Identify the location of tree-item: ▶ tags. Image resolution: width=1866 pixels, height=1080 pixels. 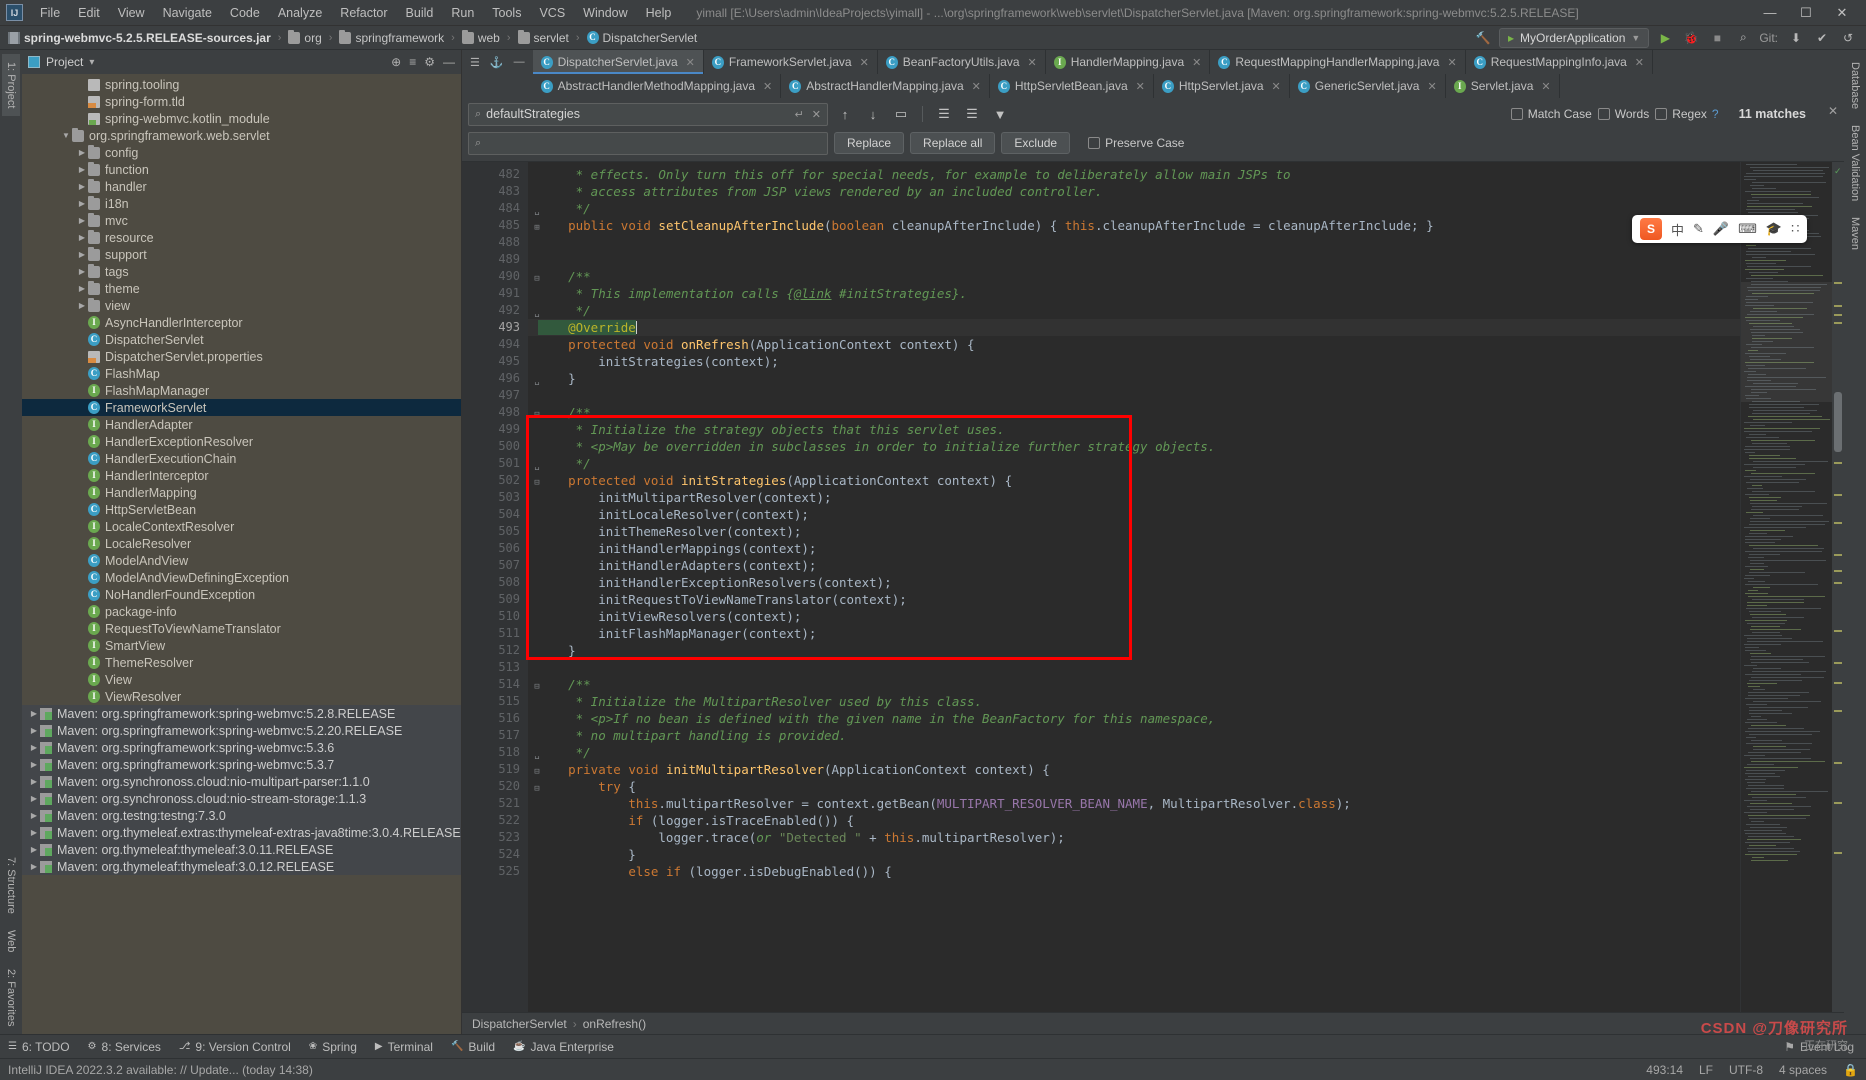
(241, 271).